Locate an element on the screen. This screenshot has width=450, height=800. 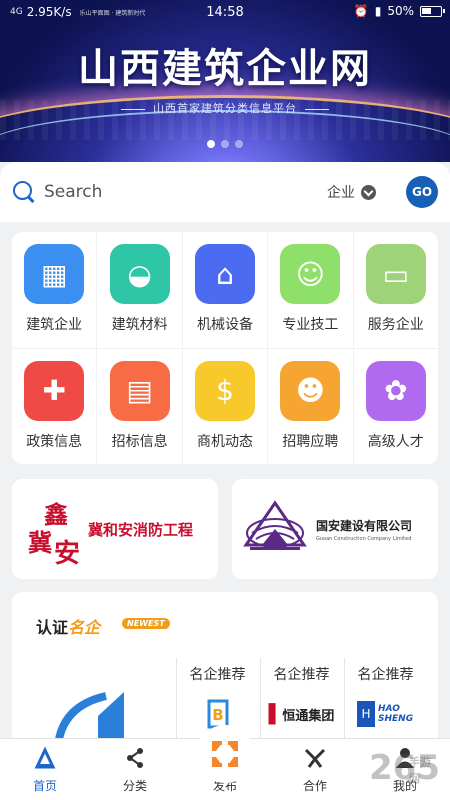
alarm-icon: ⏰ is located at coordinates (361, 11).